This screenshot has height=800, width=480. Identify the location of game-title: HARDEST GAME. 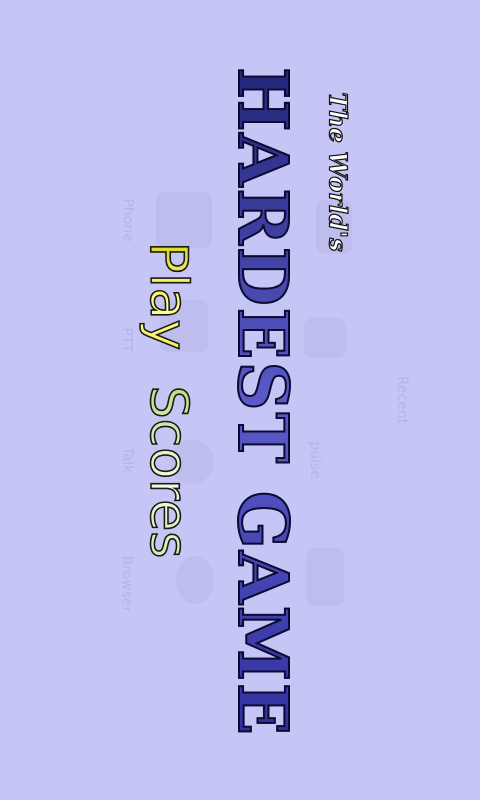
(262, 402).